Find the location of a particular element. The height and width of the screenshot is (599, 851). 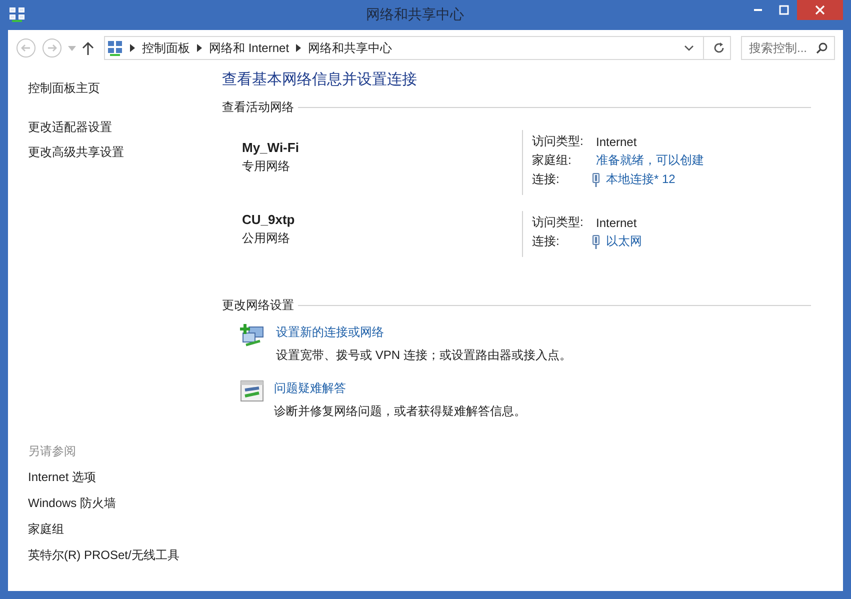

new-network-icon is located at coordinates (253, 336).